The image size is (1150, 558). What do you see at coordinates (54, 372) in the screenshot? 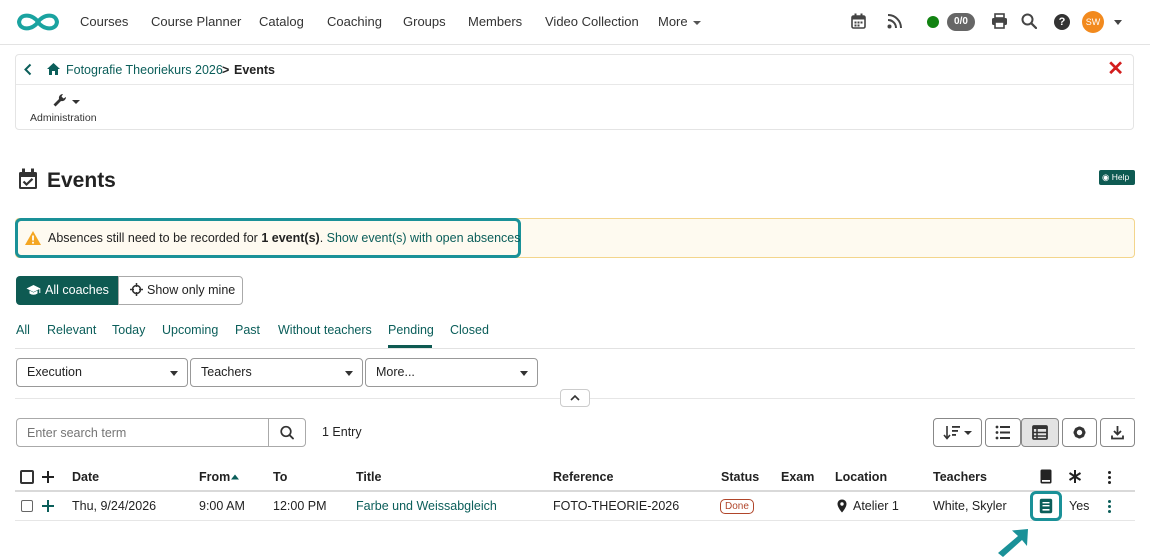
I see `execution-filter-label: Execution` at bounding box center [54, 372].